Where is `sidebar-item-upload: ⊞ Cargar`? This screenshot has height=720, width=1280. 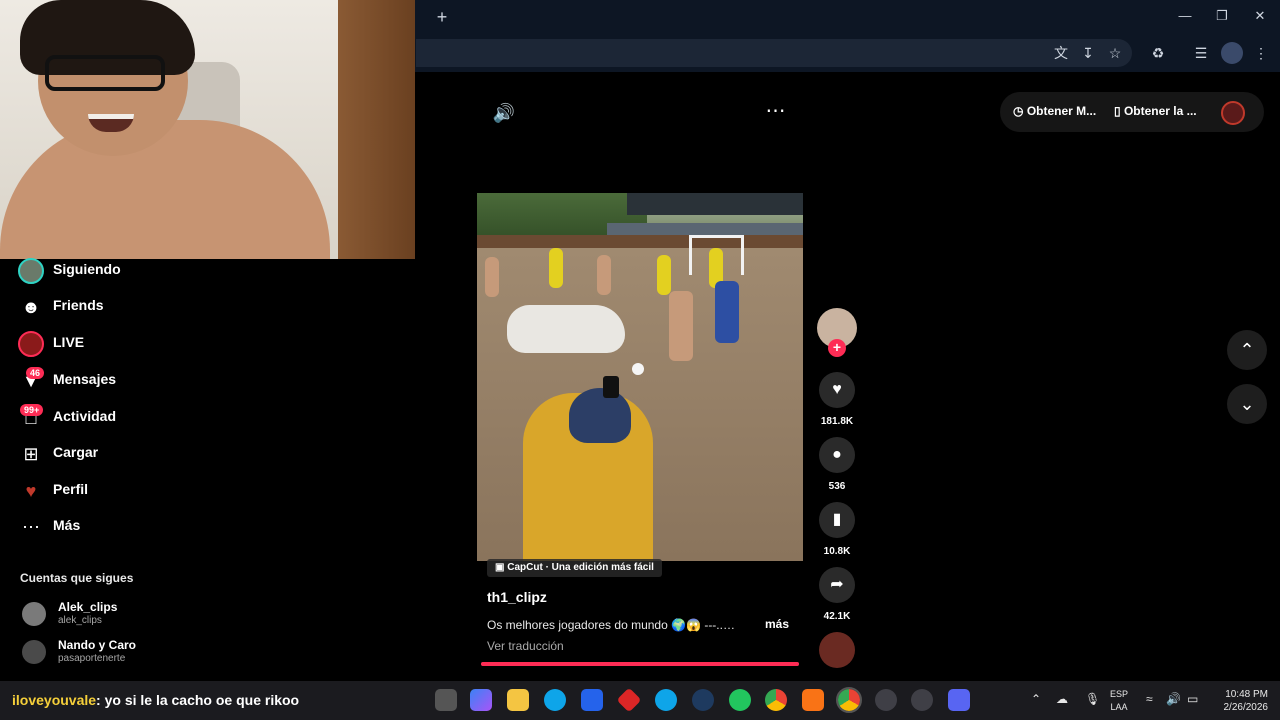
sidebar-item-upload: ⊞ Cargar is located at coordinates (124, 454).